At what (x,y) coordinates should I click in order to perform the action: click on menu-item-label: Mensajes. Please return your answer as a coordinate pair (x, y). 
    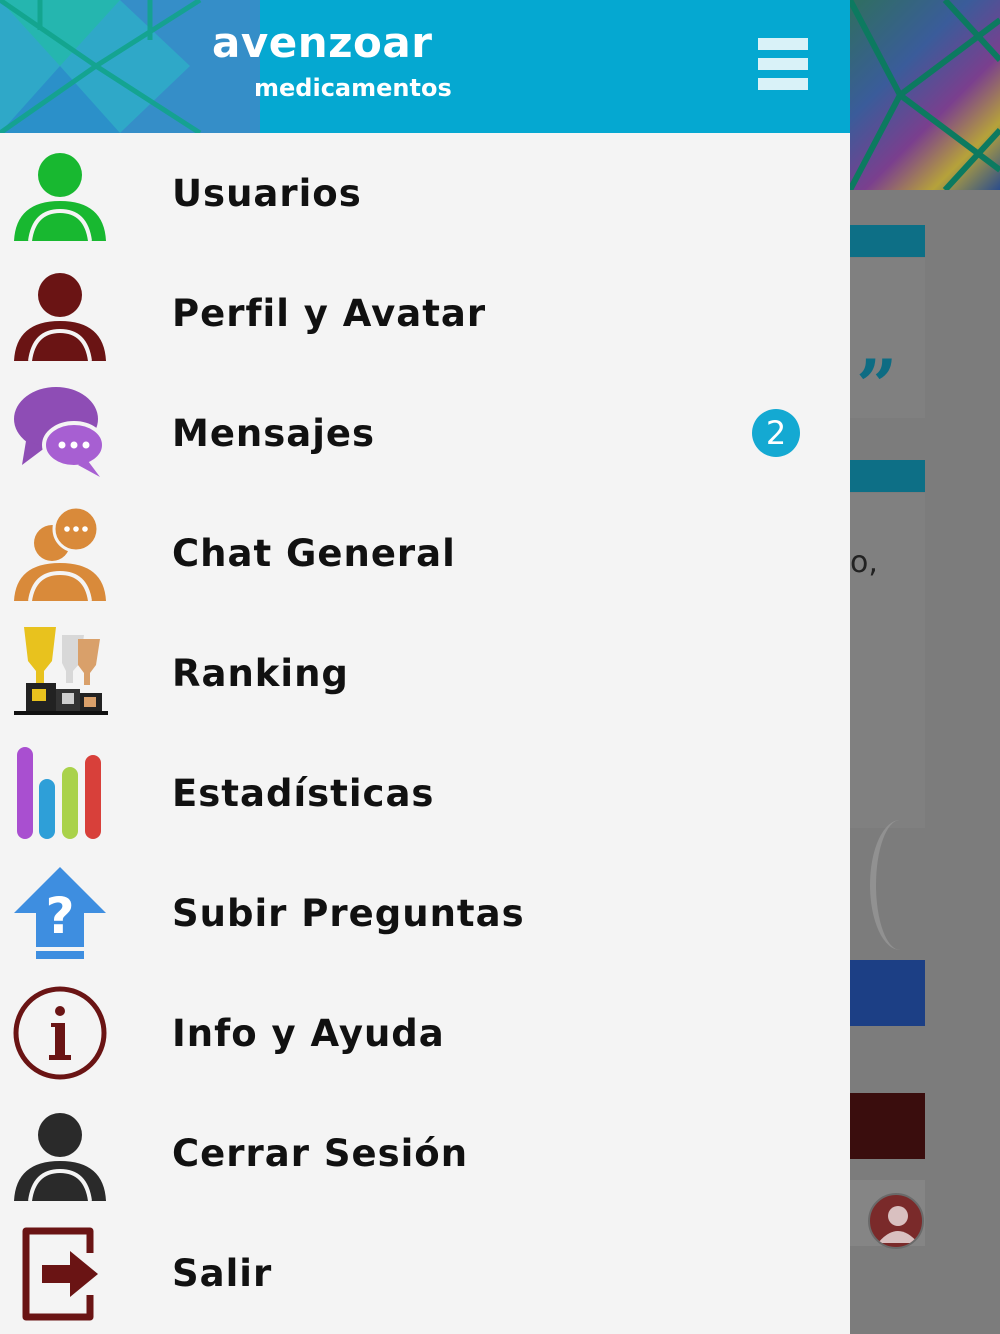
    Looking at the image, I should click on (274, 433).